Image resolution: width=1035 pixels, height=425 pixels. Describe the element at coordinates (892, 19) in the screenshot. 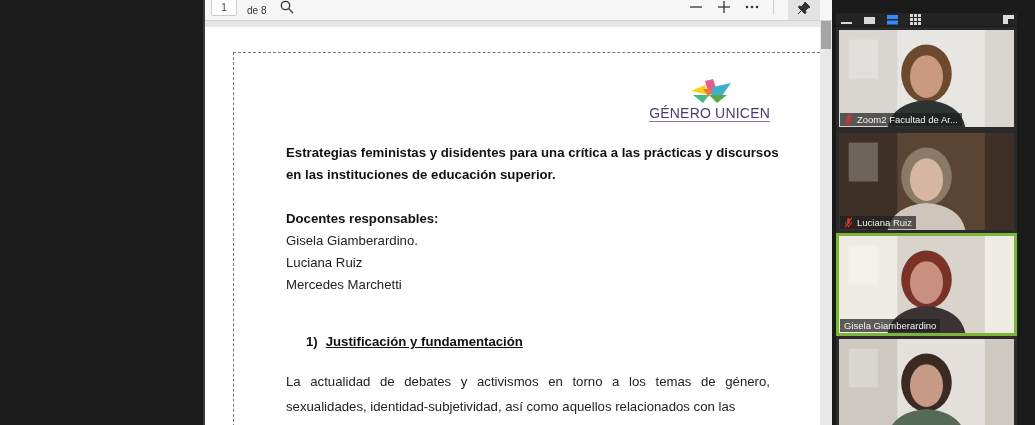

I see `speaker-view-icon` at that location.